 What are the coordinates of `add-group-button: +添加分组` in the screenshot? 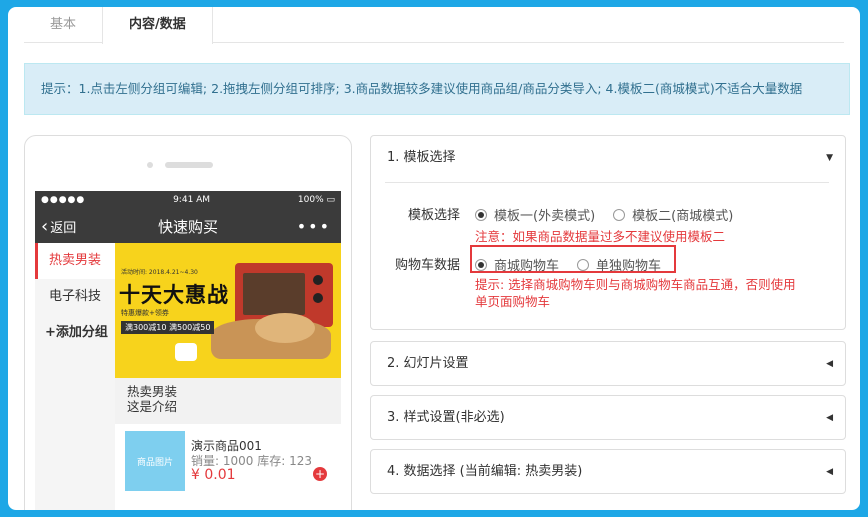 It's located at (75, 333).